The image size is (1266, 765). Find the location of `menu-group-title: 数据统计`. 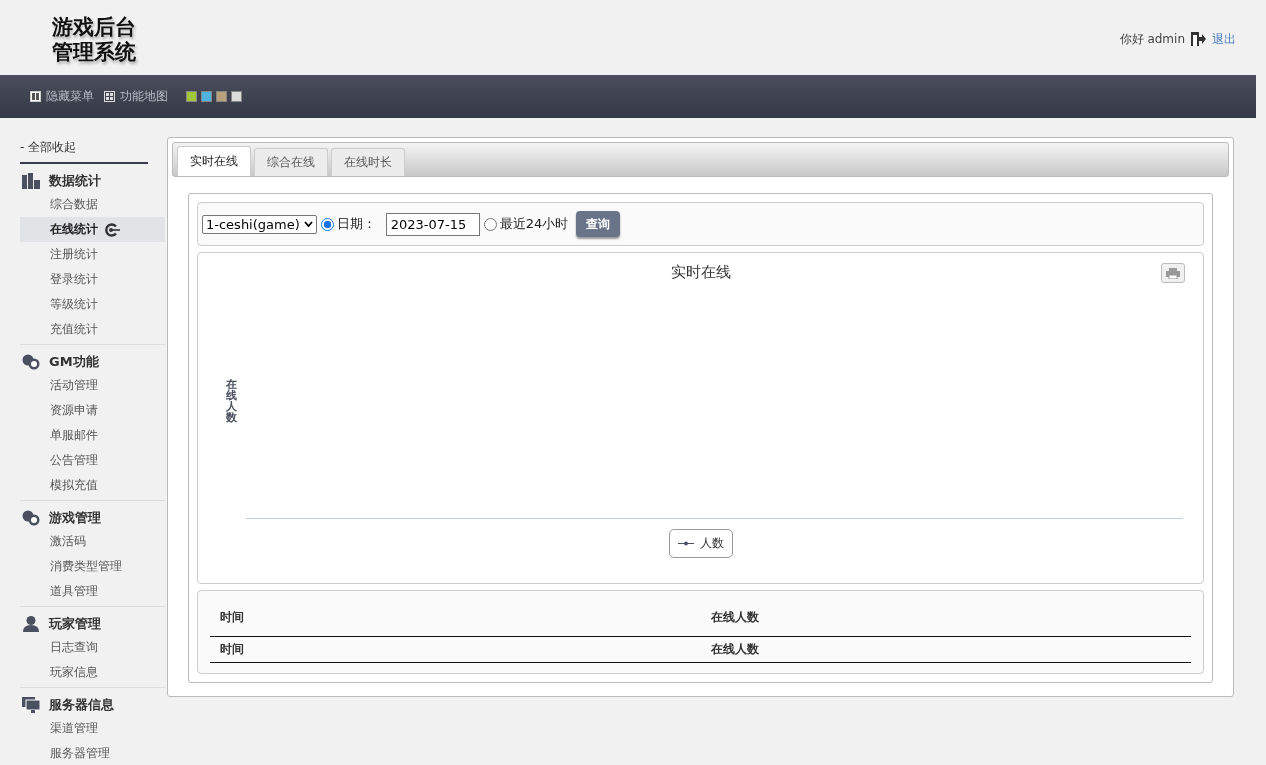

menu-group-title: 数据统计 is located at coordinates (75, 181).